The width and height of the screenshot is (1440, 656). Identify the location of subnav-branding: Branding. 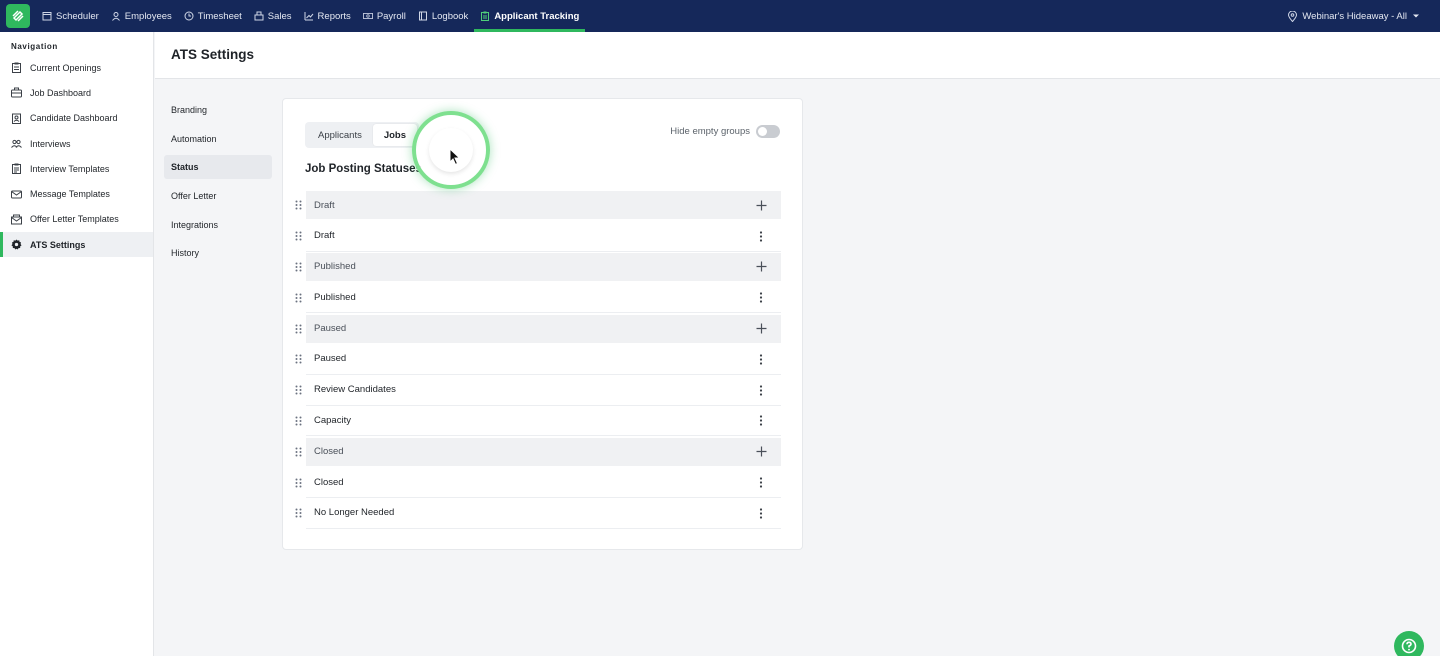
(218, 110).